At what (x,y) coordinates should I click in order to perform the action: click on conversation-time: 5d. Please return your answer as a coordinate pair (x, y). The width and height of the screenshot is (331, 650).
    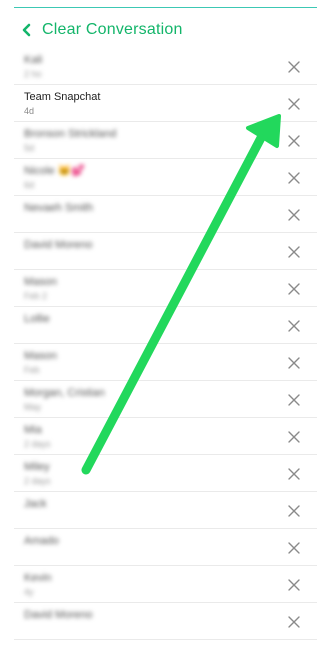
    Looking at the image, I should click on (29, 148).